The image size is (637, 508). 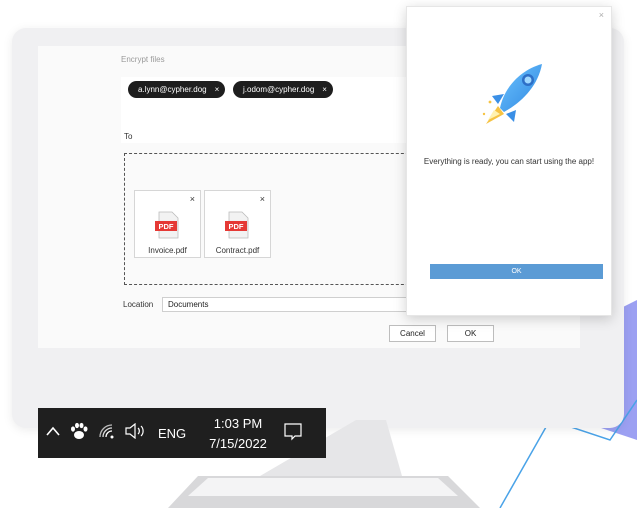 I want to click on recipient-chip: a.lynn@cypher.dog ×, so click(x=177, y=89).